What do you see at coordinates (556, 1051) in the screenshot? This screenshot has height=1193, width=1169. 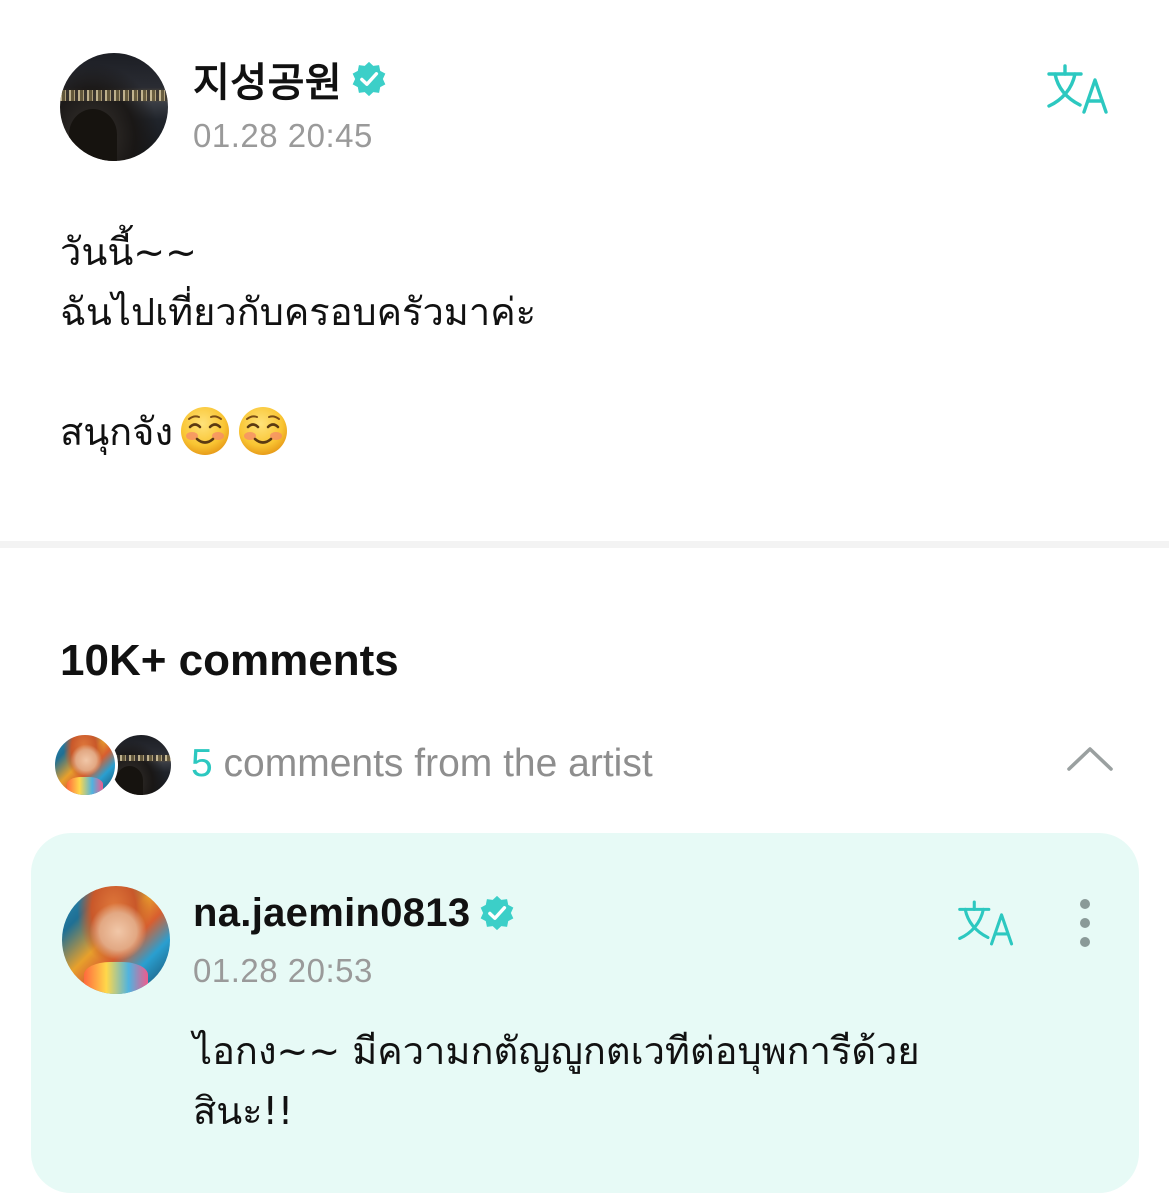 I see `comment-text-line: ไอกง~~ มีความกตัญญูกตเวทีต่อบุพการีด้วย` at bounding box center [556, 1051].